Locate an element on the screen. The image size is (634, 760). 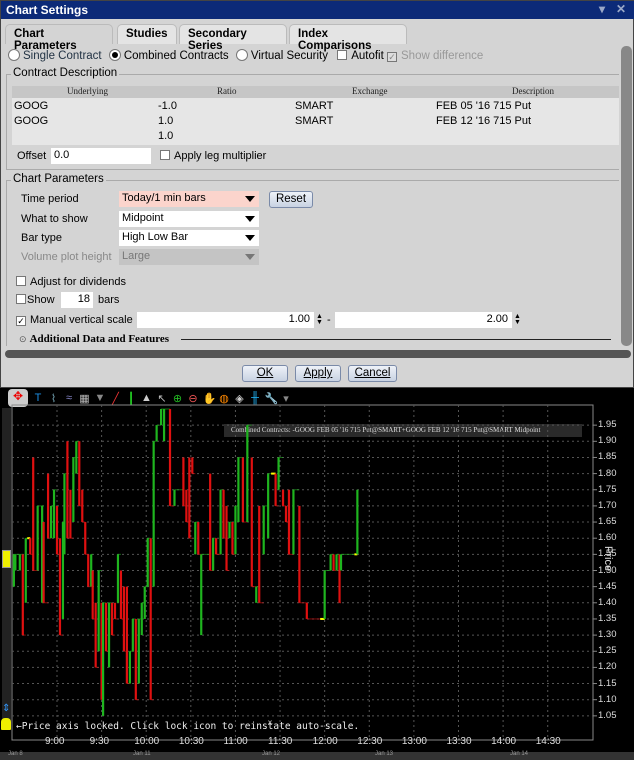
show-bars-input: 18 is located at coordinates (77, 300).